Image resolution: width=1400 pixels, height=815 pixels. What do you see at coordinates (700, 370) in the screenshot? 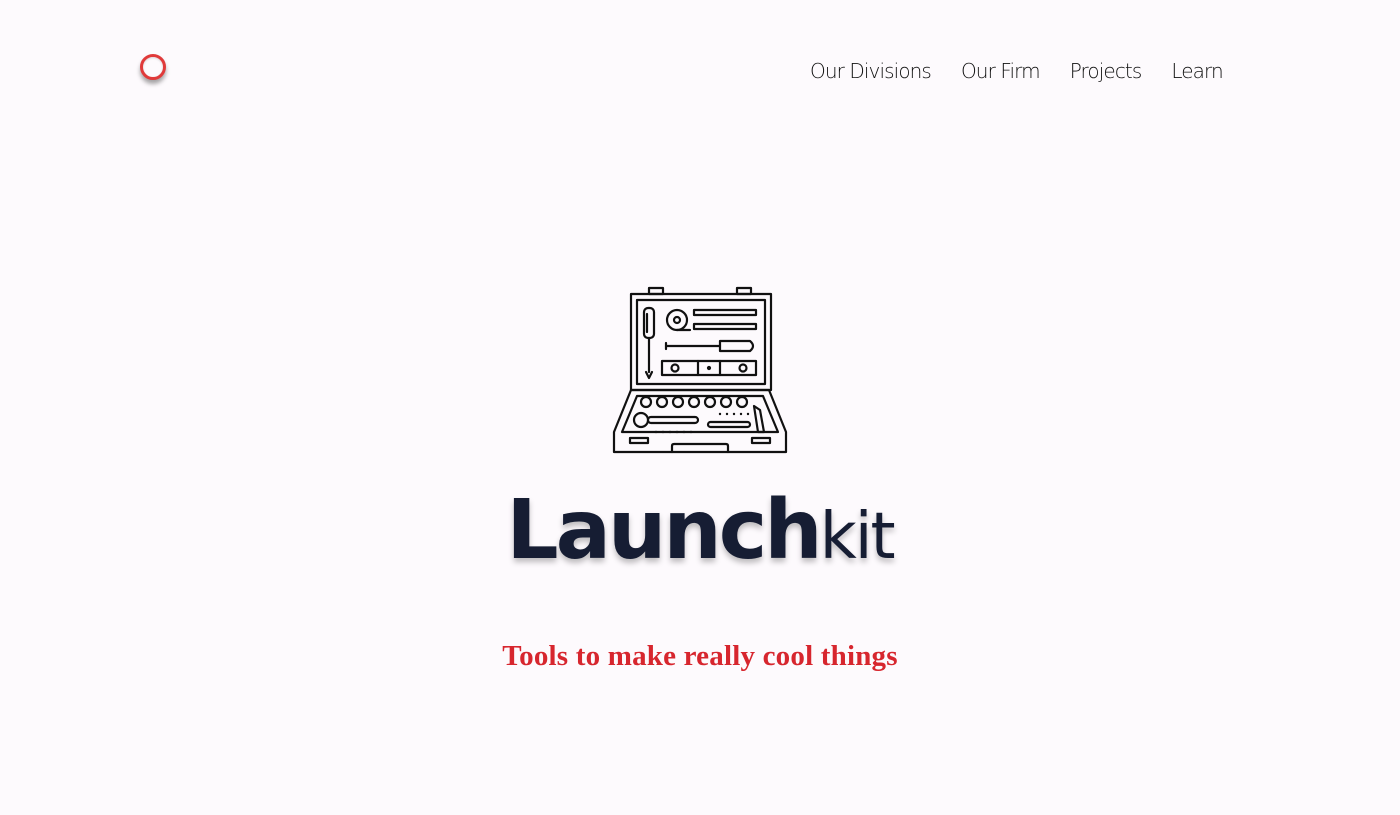
I see `toolbox-icon` at bounding box center [700, 370].